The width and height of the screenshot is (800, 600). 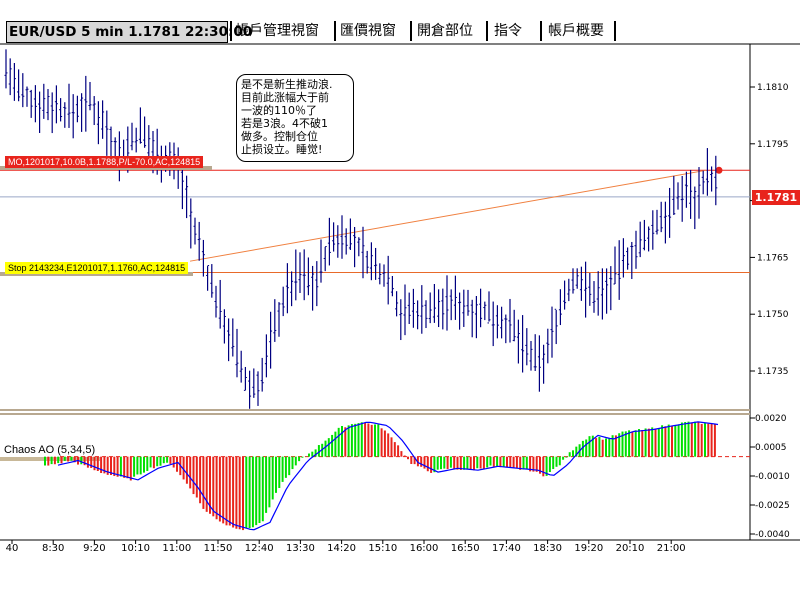 I want to click on stop-order-tag: Stop 2143234,E1201017,1.1760,AC,124815, so click(x=97, y=268).